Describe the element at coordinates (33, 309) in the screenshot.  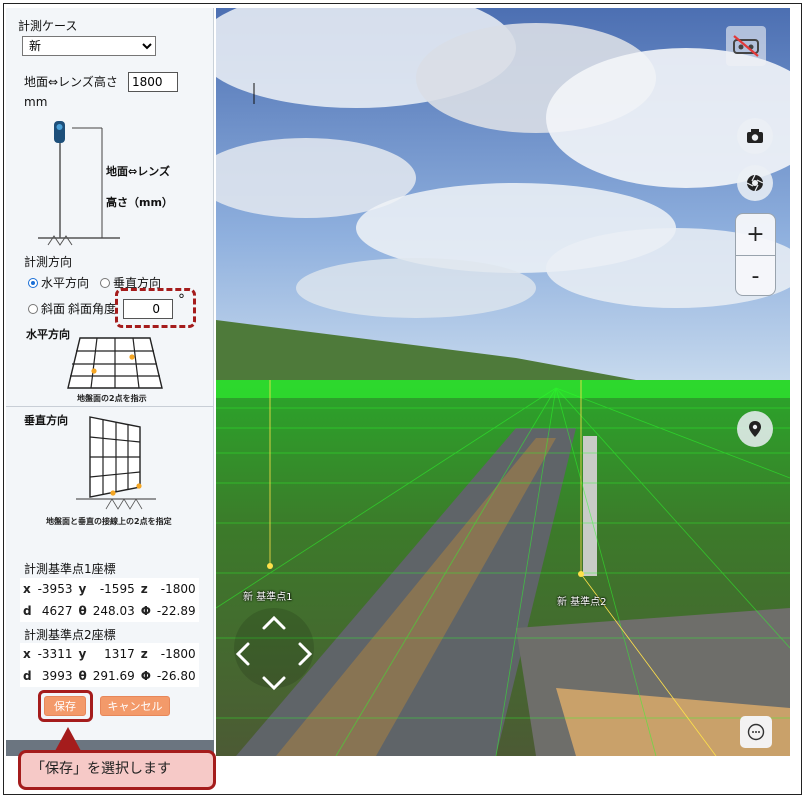
I see `radio-slope-dot` at that location.